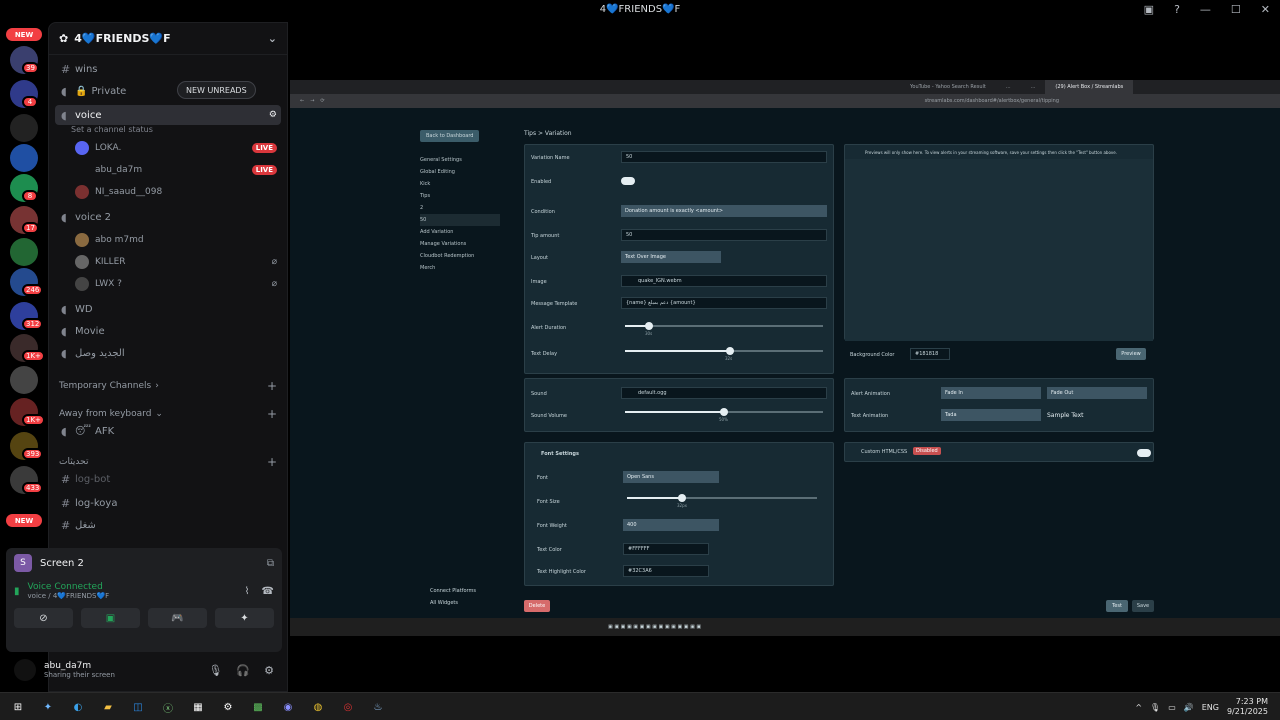 Image resolution: width=1280 pixels, height=720 pixels. Describe the element at coordinates (168, 115) in the screenshot. I see `channel-voice: ◖ voice ⚙` at that location.